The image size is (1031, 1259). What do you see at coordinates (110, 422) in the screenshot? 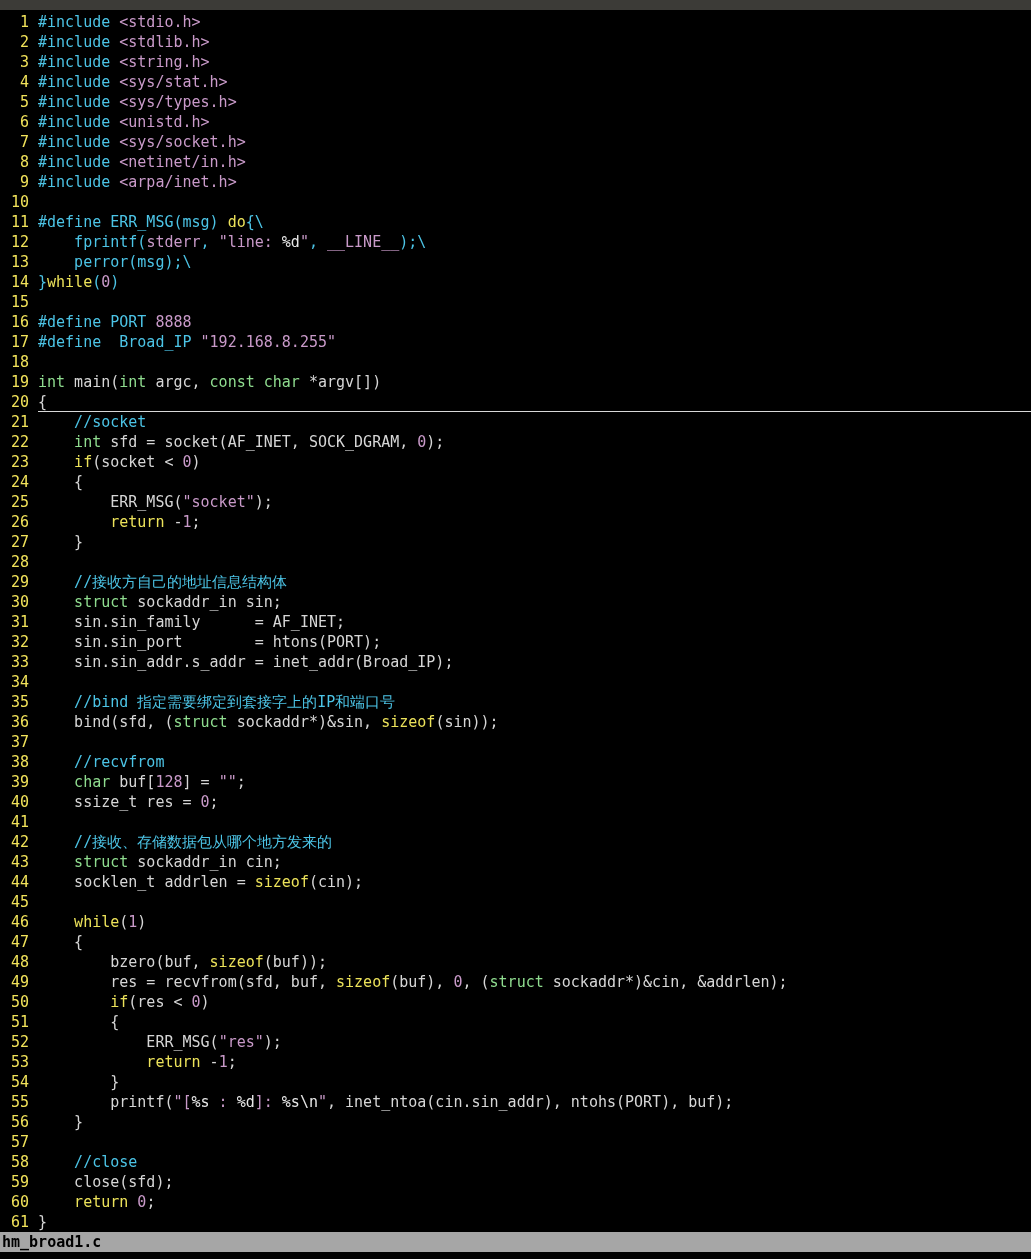
I see `code-line: //socket` at bounding box center [110, 422].